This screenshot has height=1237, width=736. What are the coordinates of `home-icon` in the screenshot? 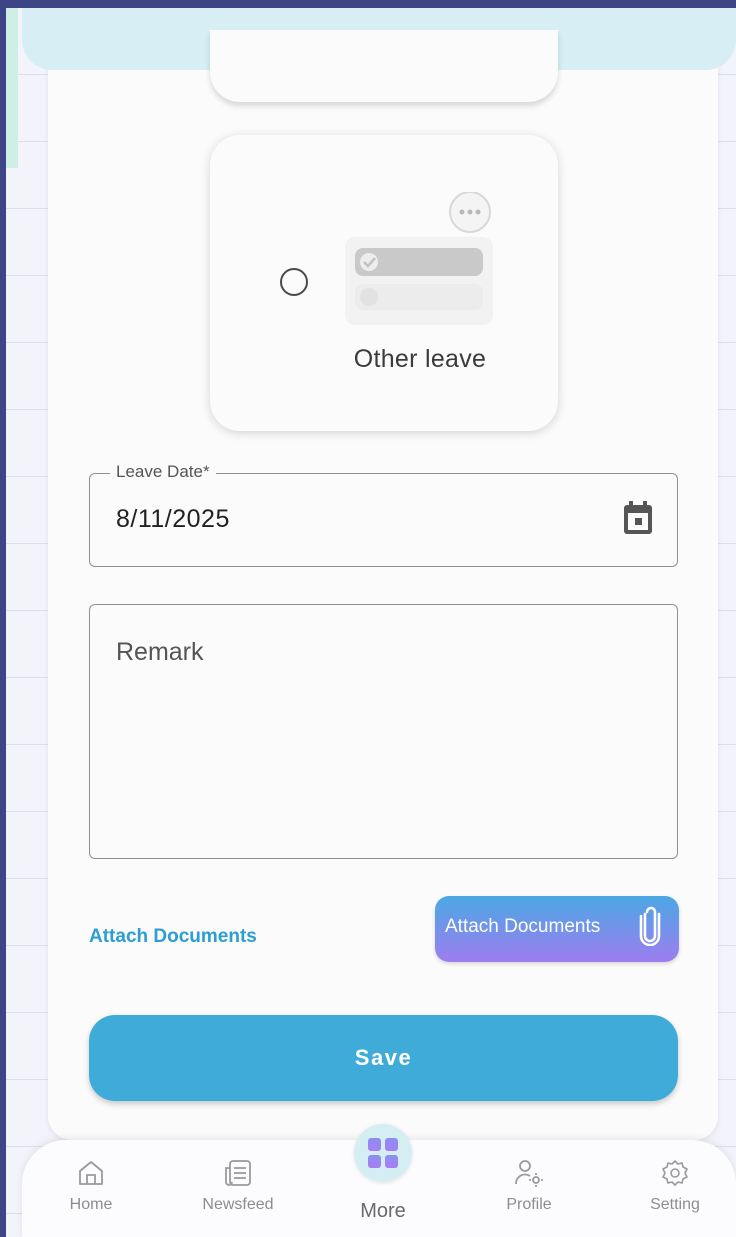 It's located at (91, 1173).